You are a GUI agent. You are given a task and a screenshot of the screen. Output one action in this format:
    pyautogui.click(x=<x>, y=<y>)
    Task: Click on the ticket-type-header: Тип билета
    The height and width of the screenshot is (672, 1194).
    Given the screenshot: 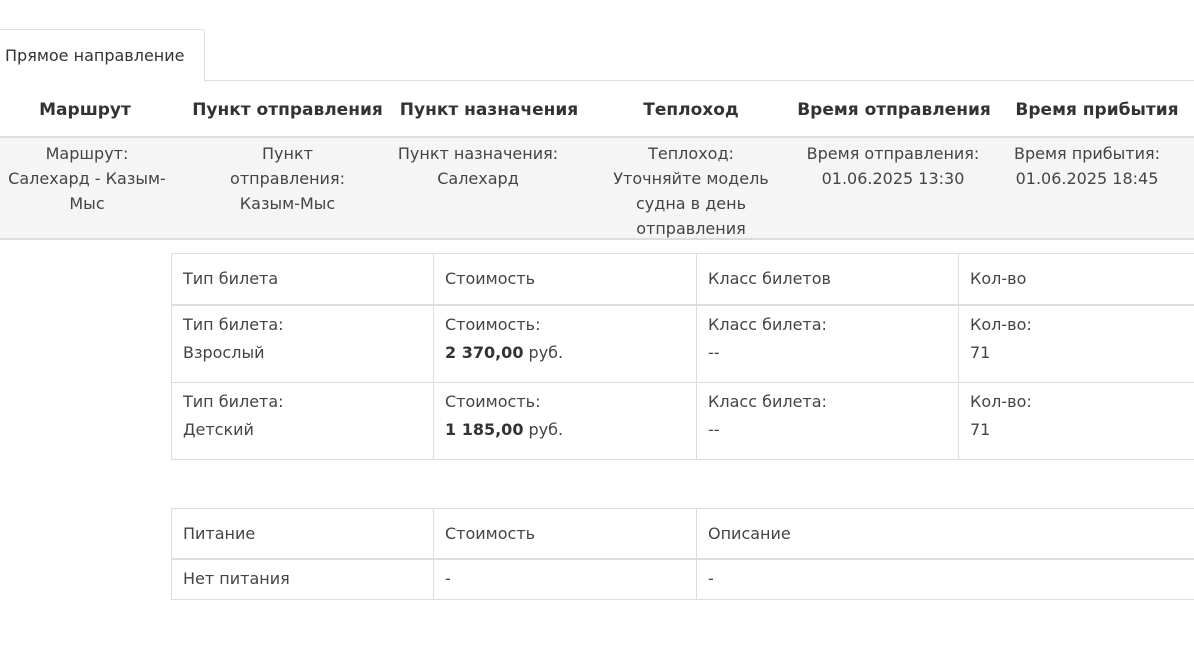 What is the action you would take?
    pyautogui.click(x=302, y=279)
    